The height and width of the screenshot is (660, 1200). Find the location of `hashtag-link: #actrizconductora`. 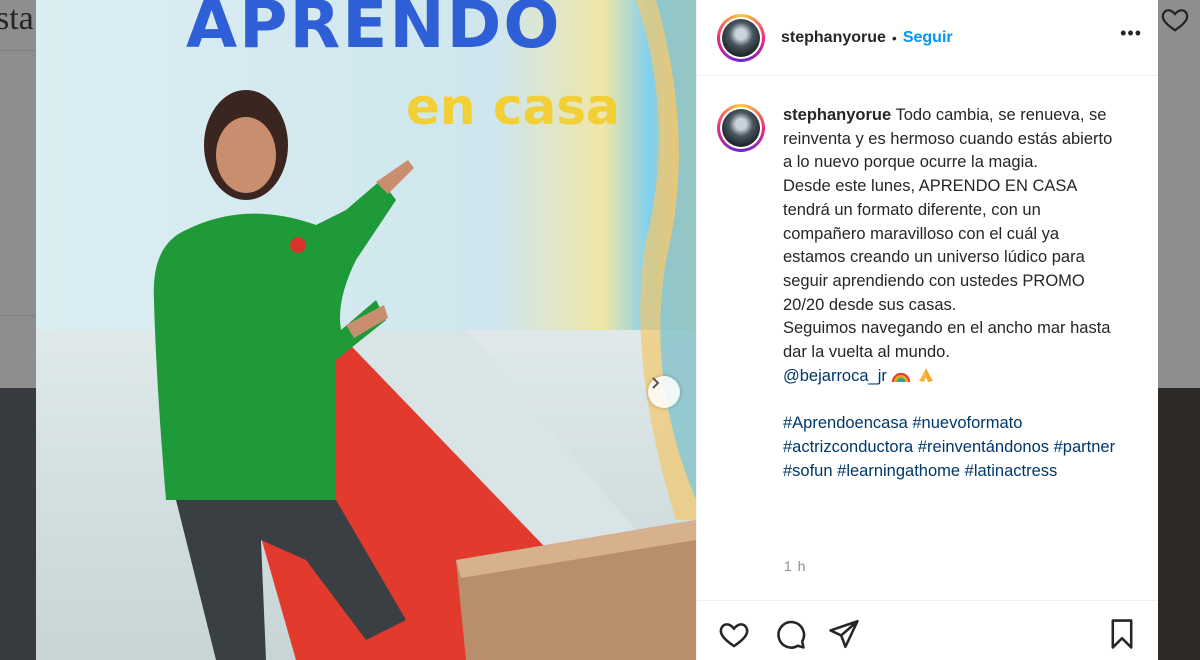

hashtag-link: #actrizconductora is located at coordinates (848, 447).